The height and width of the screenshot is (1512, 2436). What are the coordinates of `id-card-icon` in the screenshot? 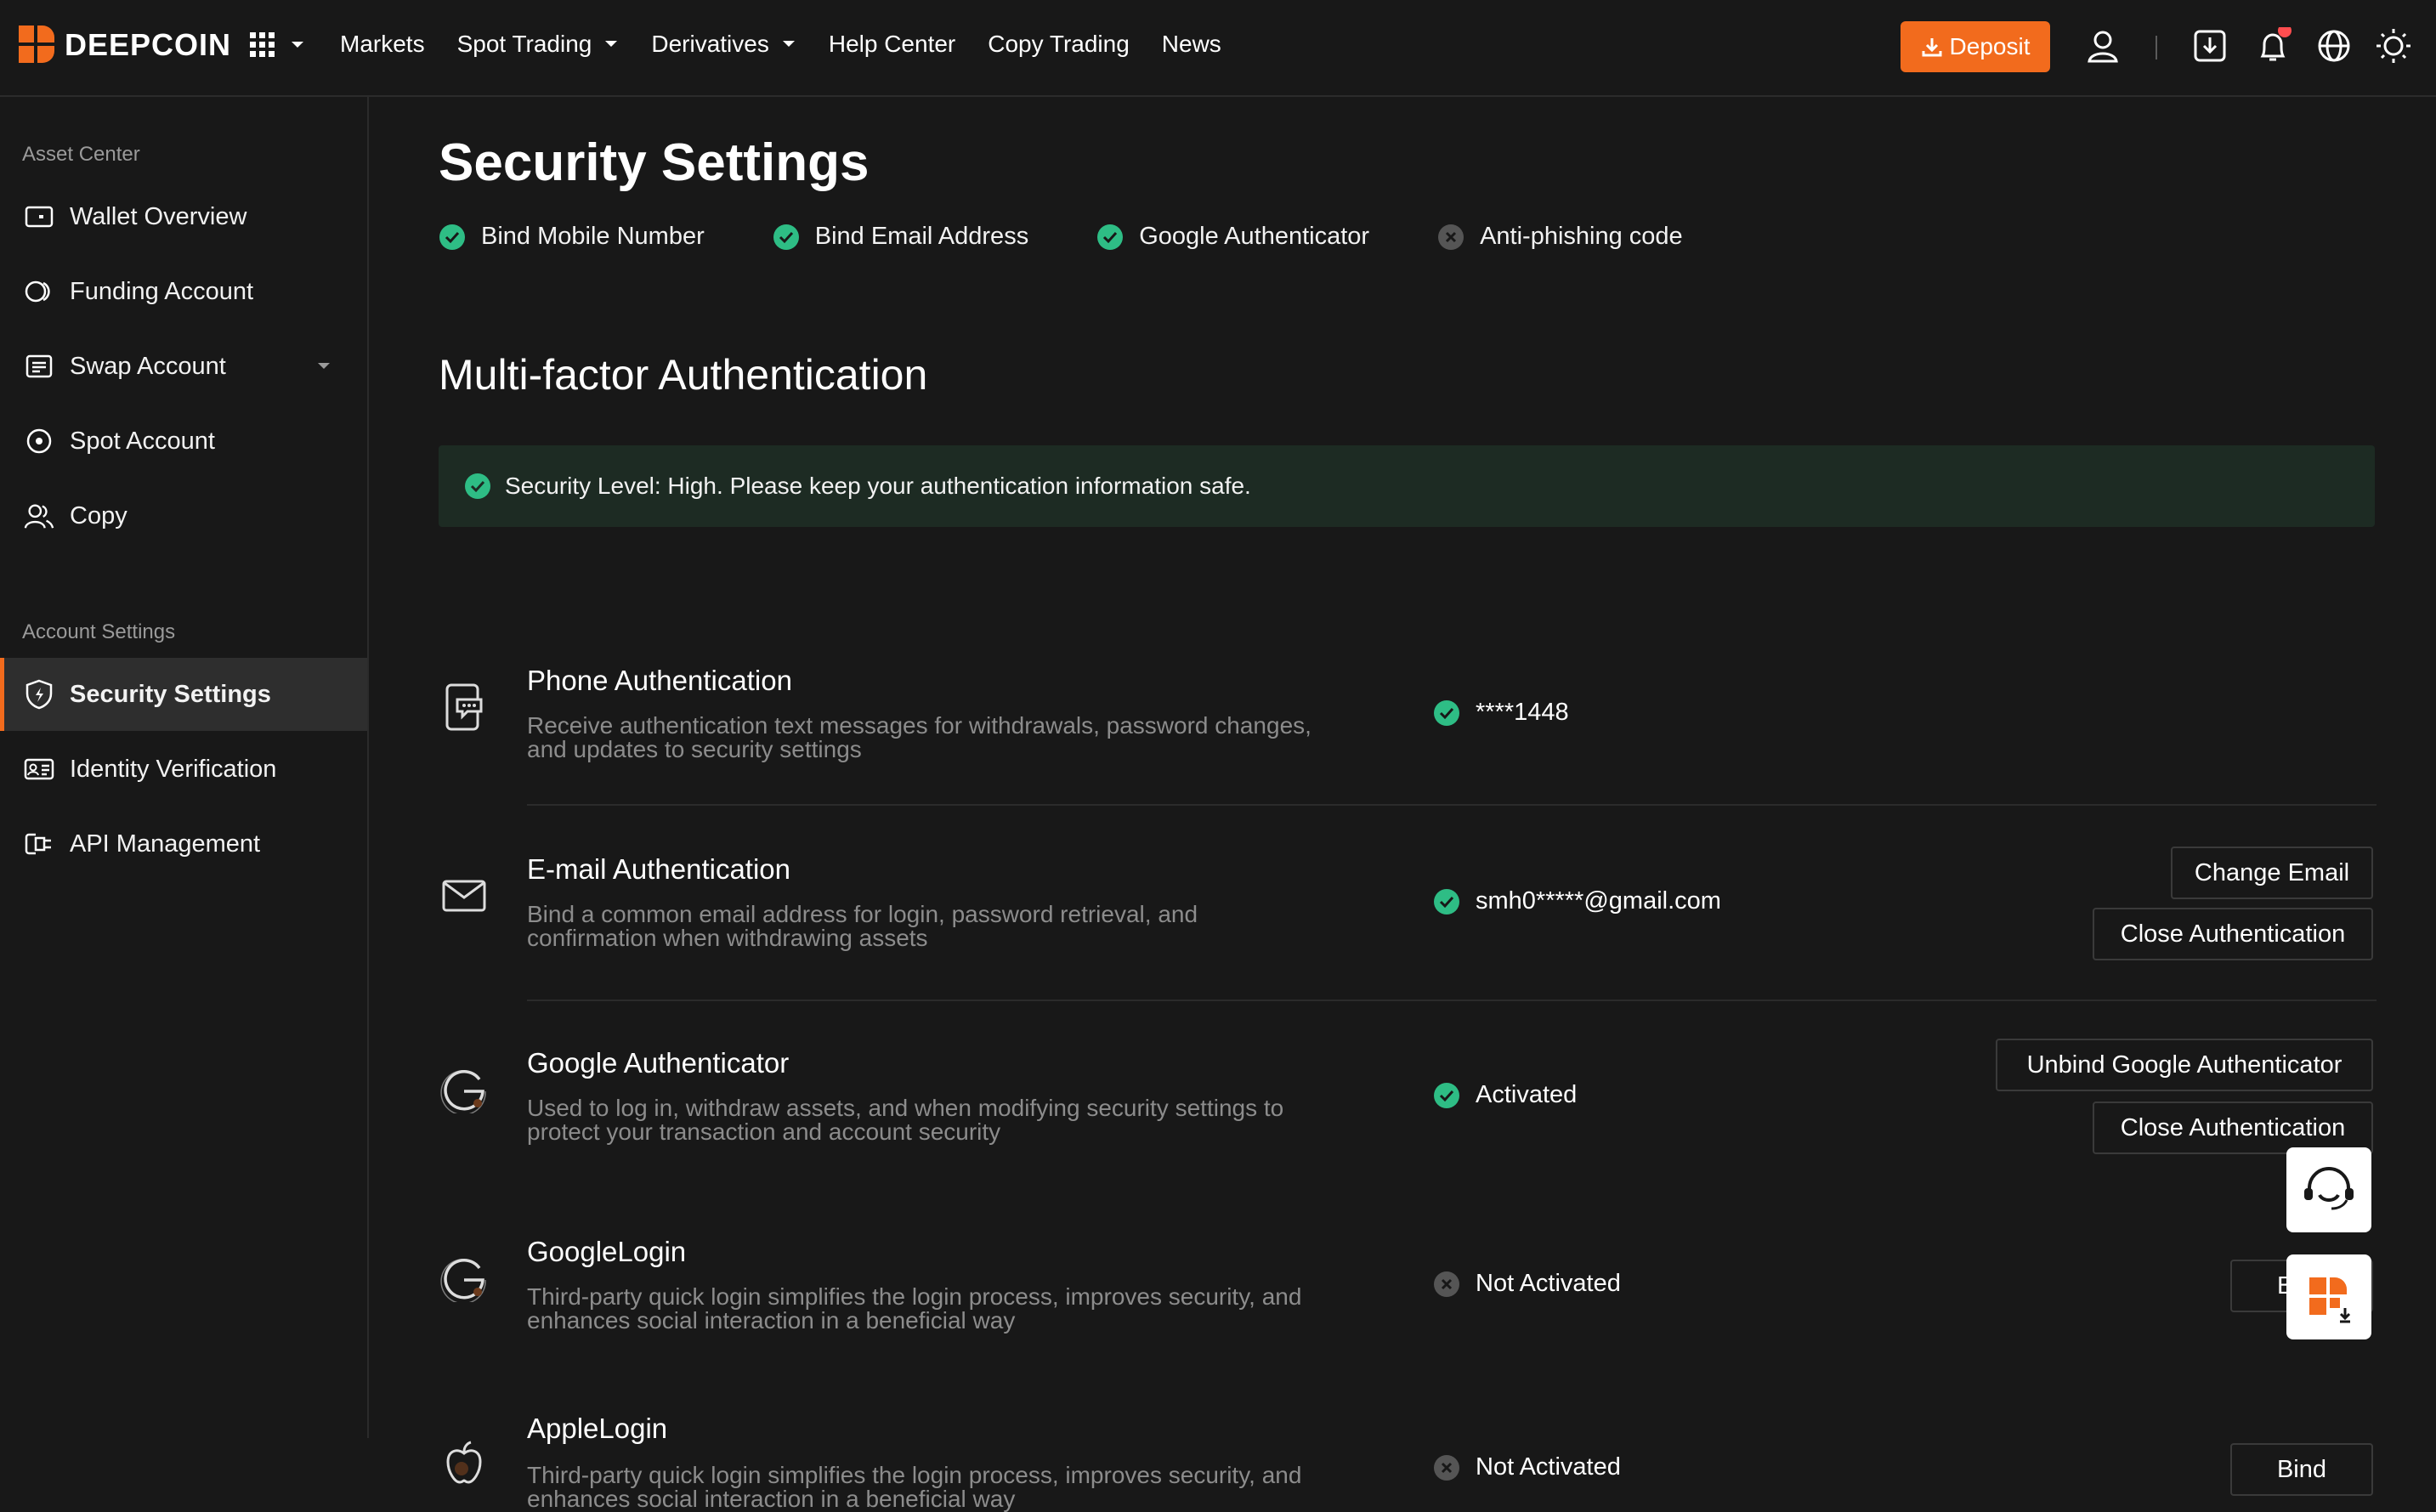 It's located at (39, 769).